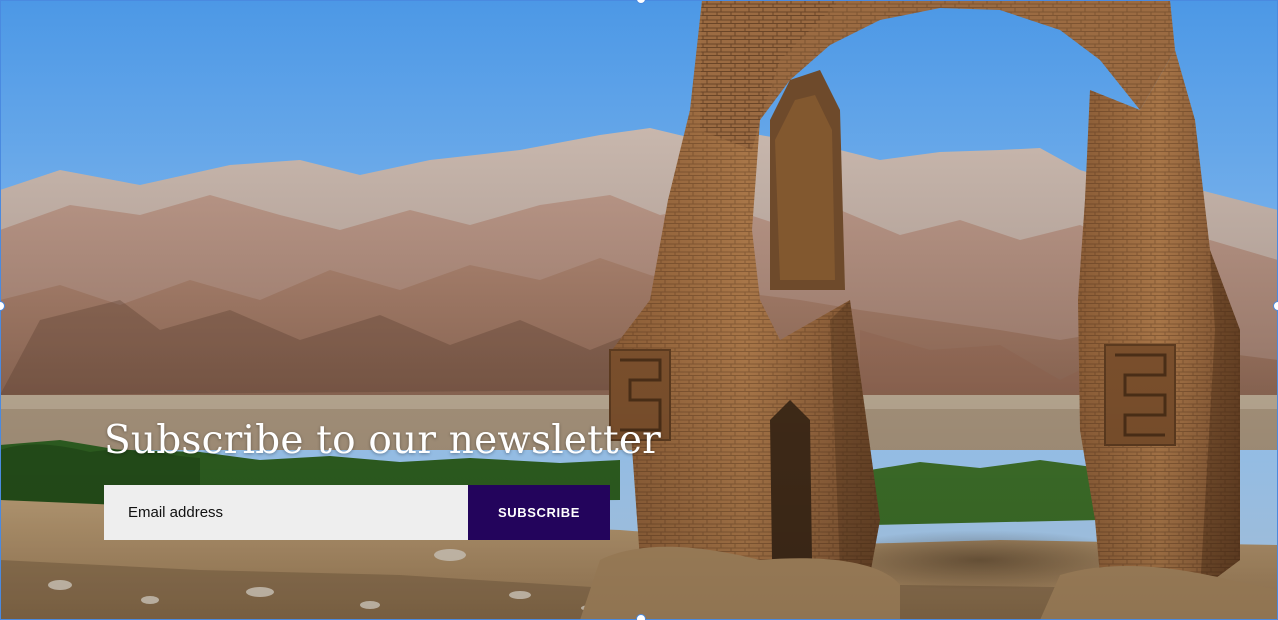 The height and width of the screenshot is (620, 1278). What do you see at coordinates (539, 512) in the screenshot?
I see `subscribe-button: SUBSCRIBE` at bounding box center [539, 512].